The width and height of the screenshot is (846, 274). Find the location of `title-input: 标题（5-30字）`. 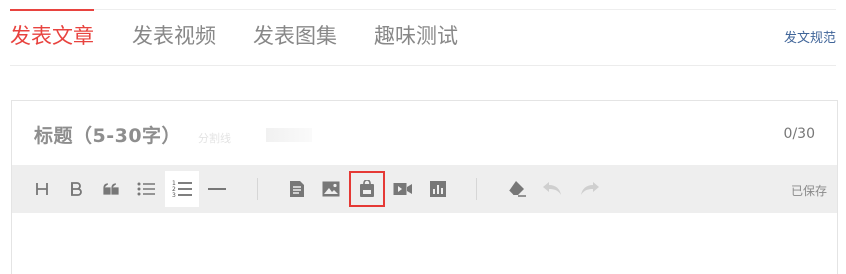

title-input: 标题（5-30字） is located at coordinates (107, 134).